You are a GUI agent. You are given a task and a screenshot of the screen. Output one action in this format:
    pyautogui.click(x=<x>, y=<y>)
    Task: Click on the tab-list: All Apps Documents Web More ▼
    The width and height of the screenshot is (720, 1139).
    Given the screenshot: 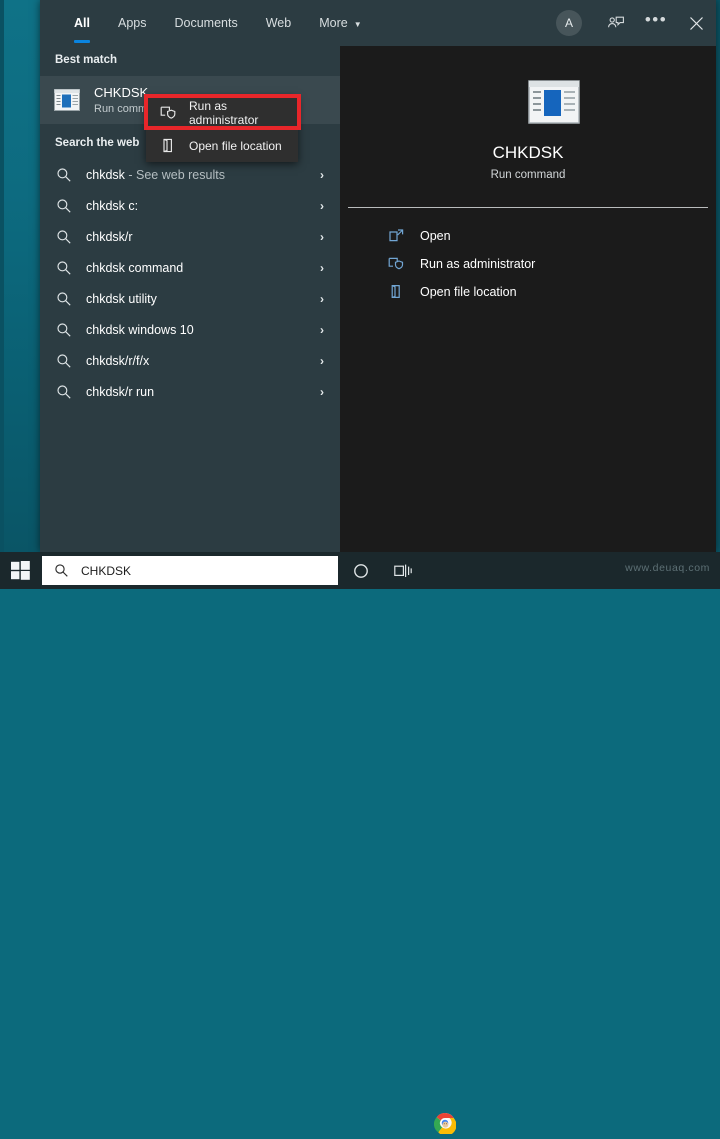 What is the action you would take?
    pyautogui.click(x=218, y=23)
    